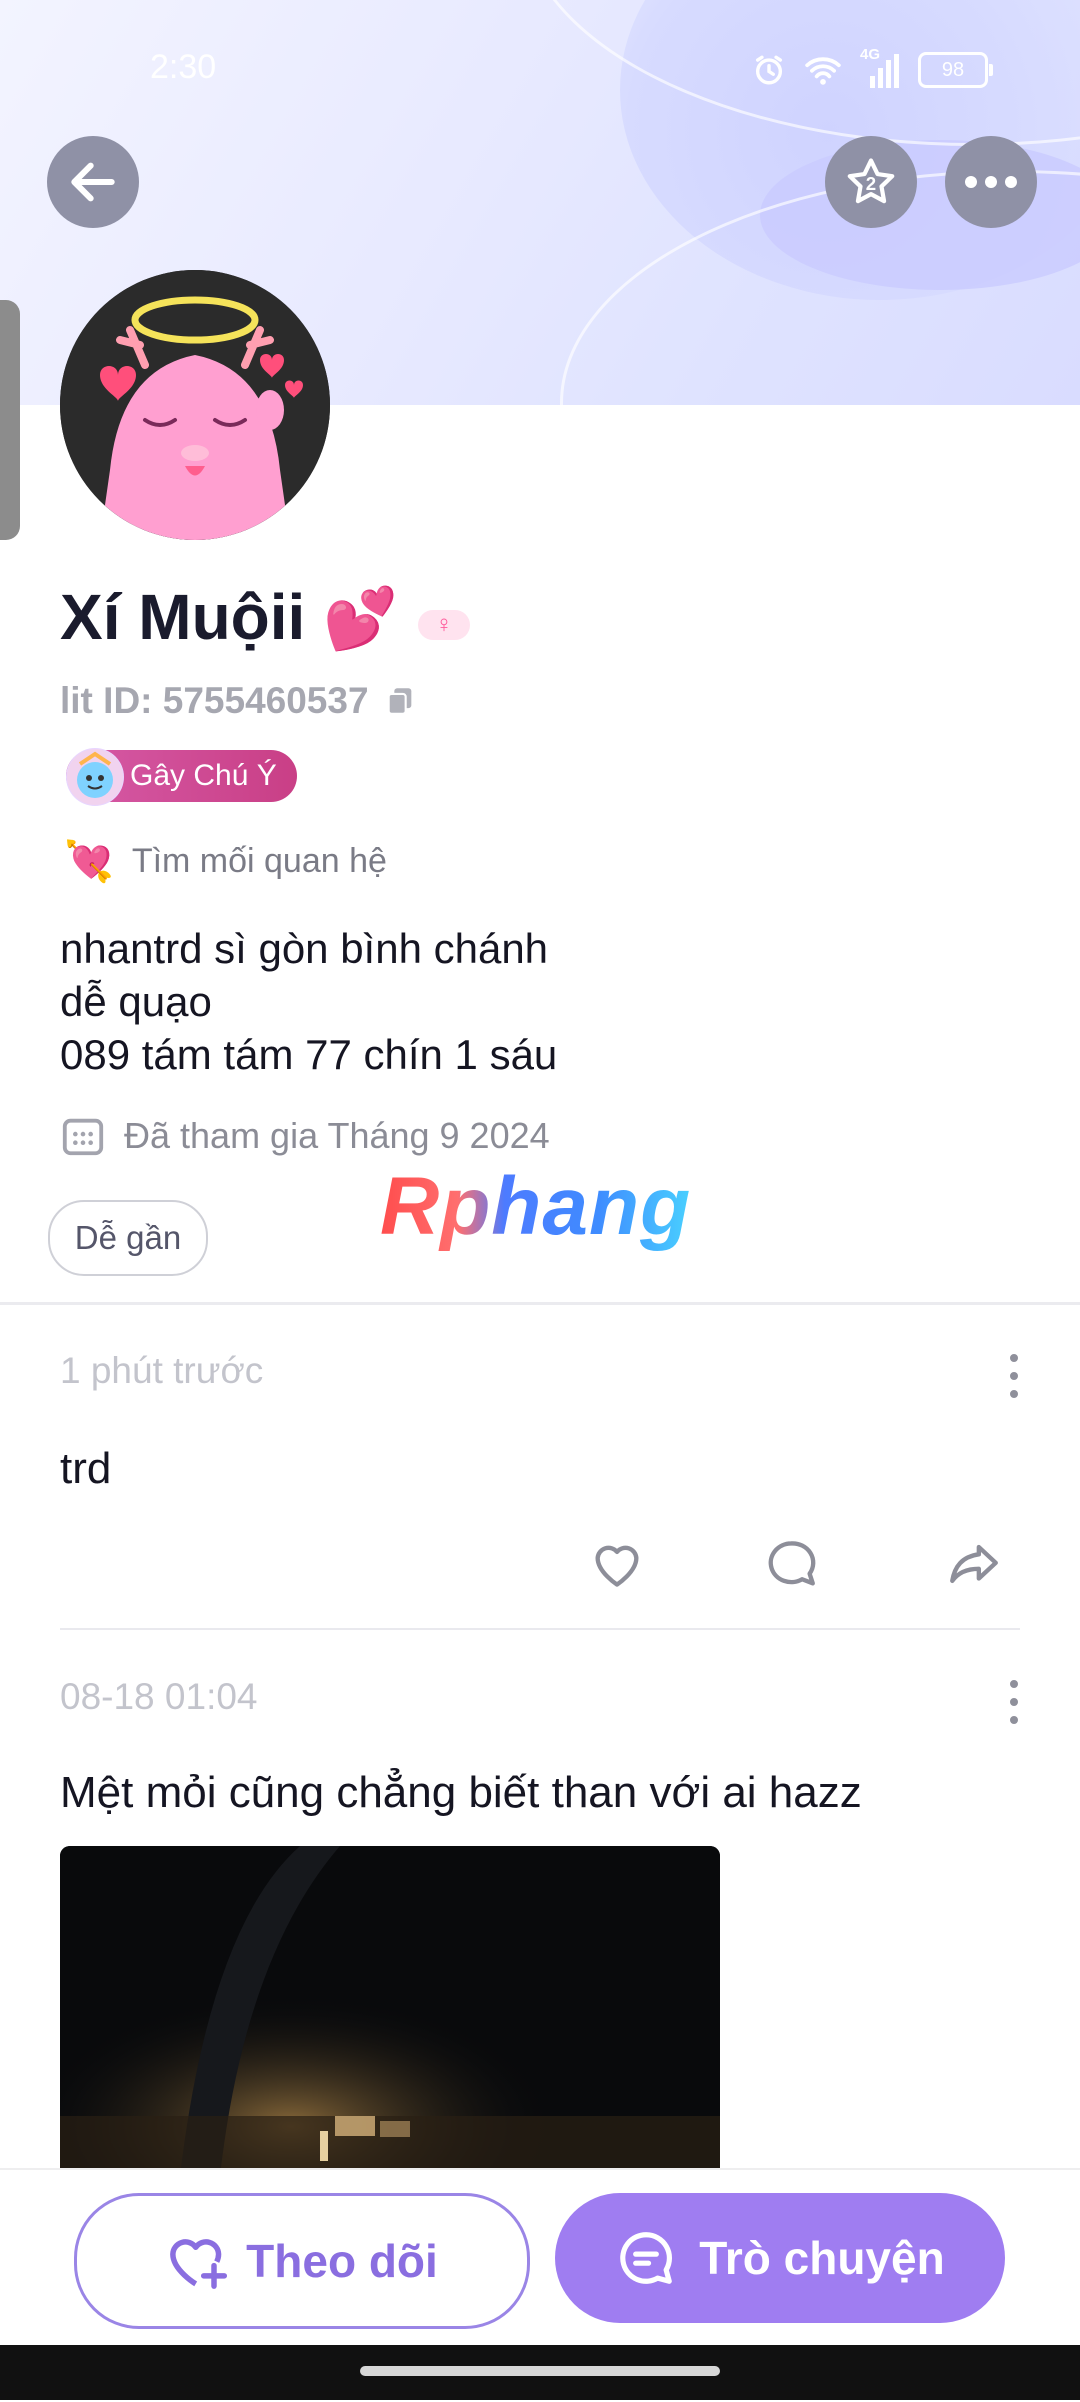 Image resolution: width=1080 pixels, height=2402 pixels. Describe the element at coordinates (400, 701) in the screenshot. I see `copy-icon` at that location.